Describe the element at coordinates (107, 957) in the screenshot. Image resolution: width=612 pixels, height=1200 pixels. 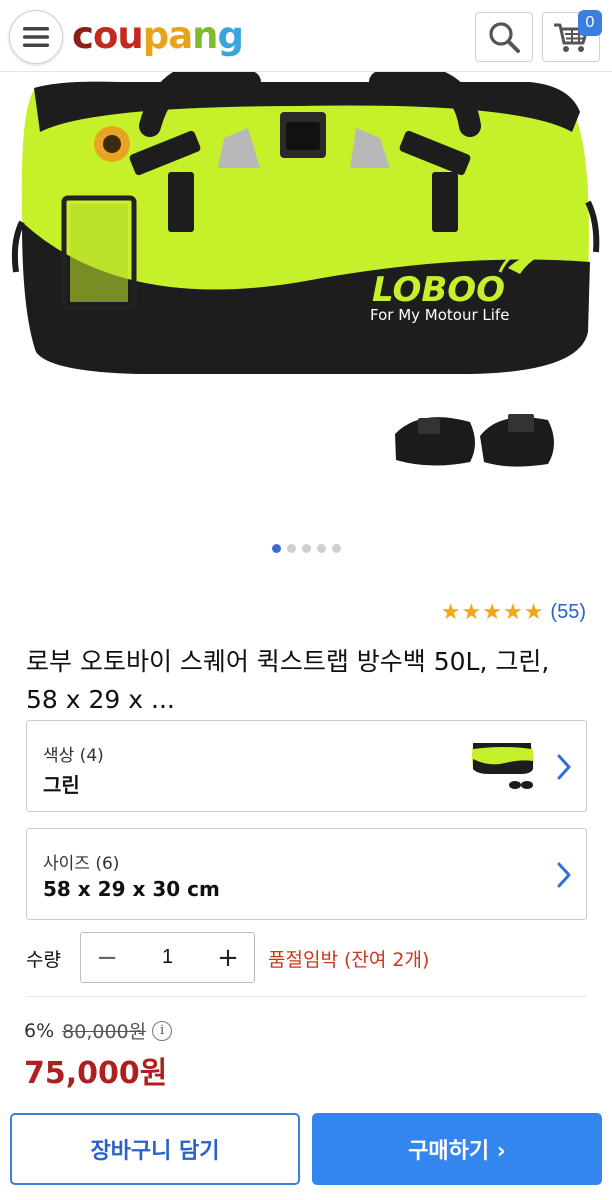
I see `decrease-quantity-button: −` at that location.